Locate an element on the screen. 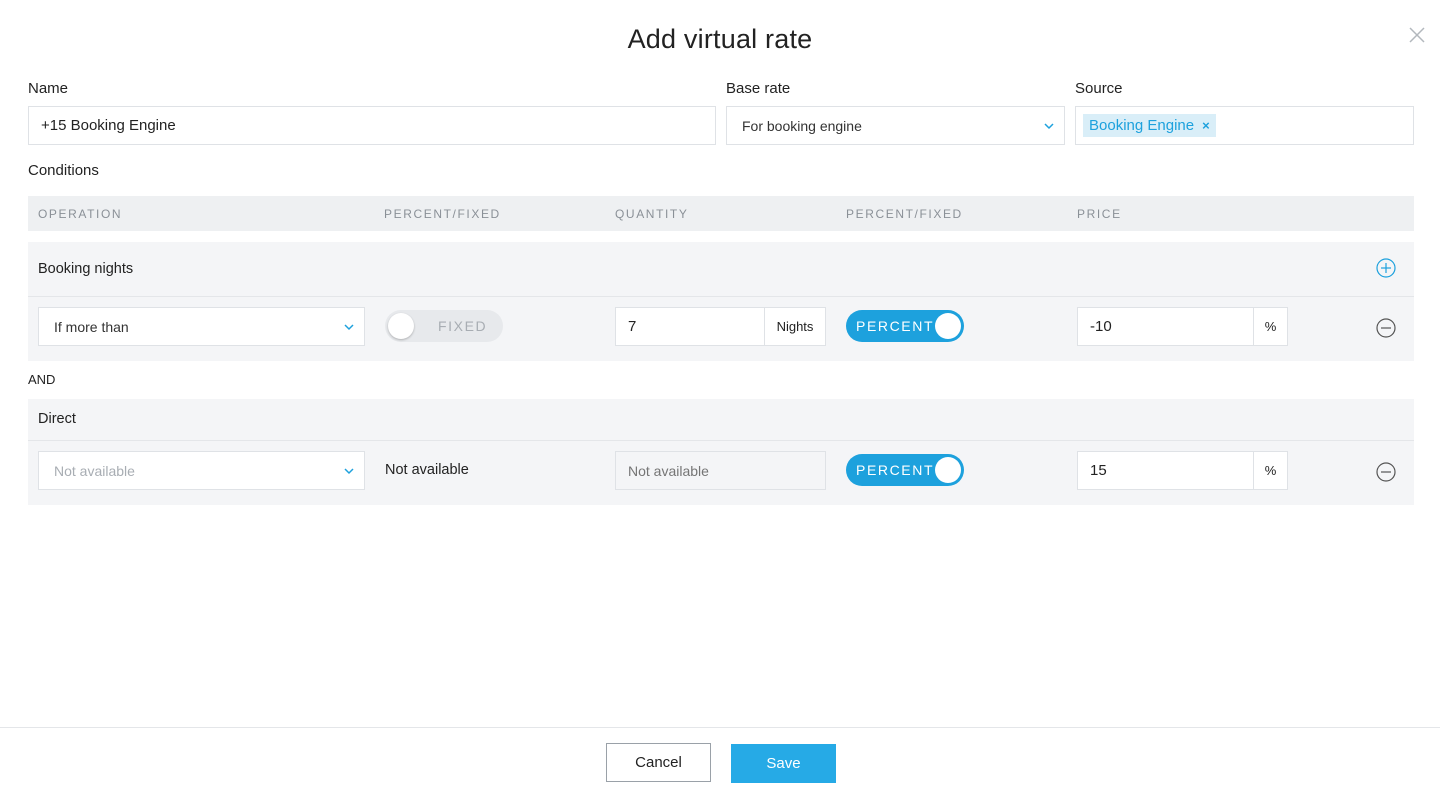  column-header-quantity-type: PERCENT/FIXED is located at coordinates (442, 214).